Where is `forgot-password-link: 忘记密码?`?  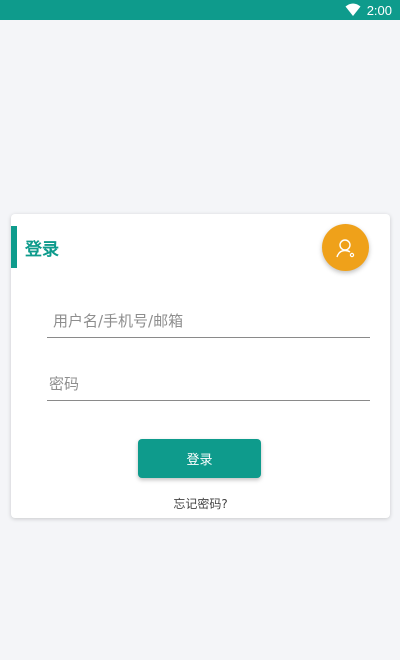 forgot-password-link: 忘记密码? is located at coordinates (200, 503).